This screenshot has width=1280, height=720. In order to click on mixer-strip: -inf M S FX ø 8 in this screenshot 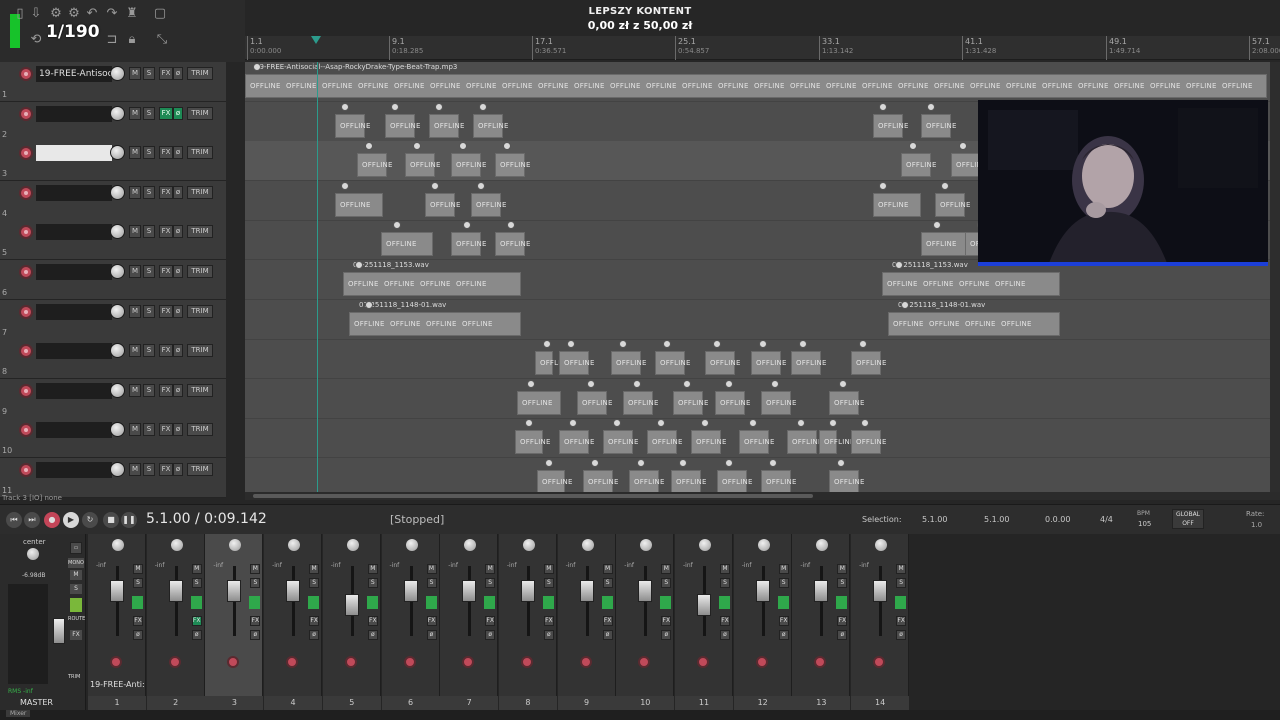, I will do `click(527, 622)`.